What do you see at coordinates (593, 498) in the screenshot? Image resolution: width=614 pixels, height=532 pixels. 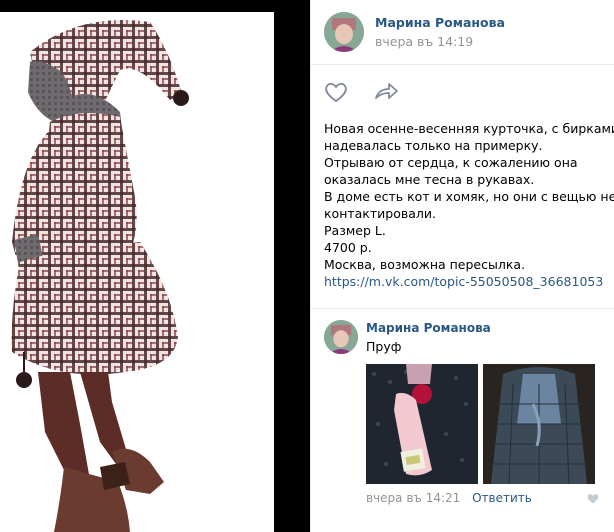 I see `heart-small-icon` at bounding box center [593, 498].